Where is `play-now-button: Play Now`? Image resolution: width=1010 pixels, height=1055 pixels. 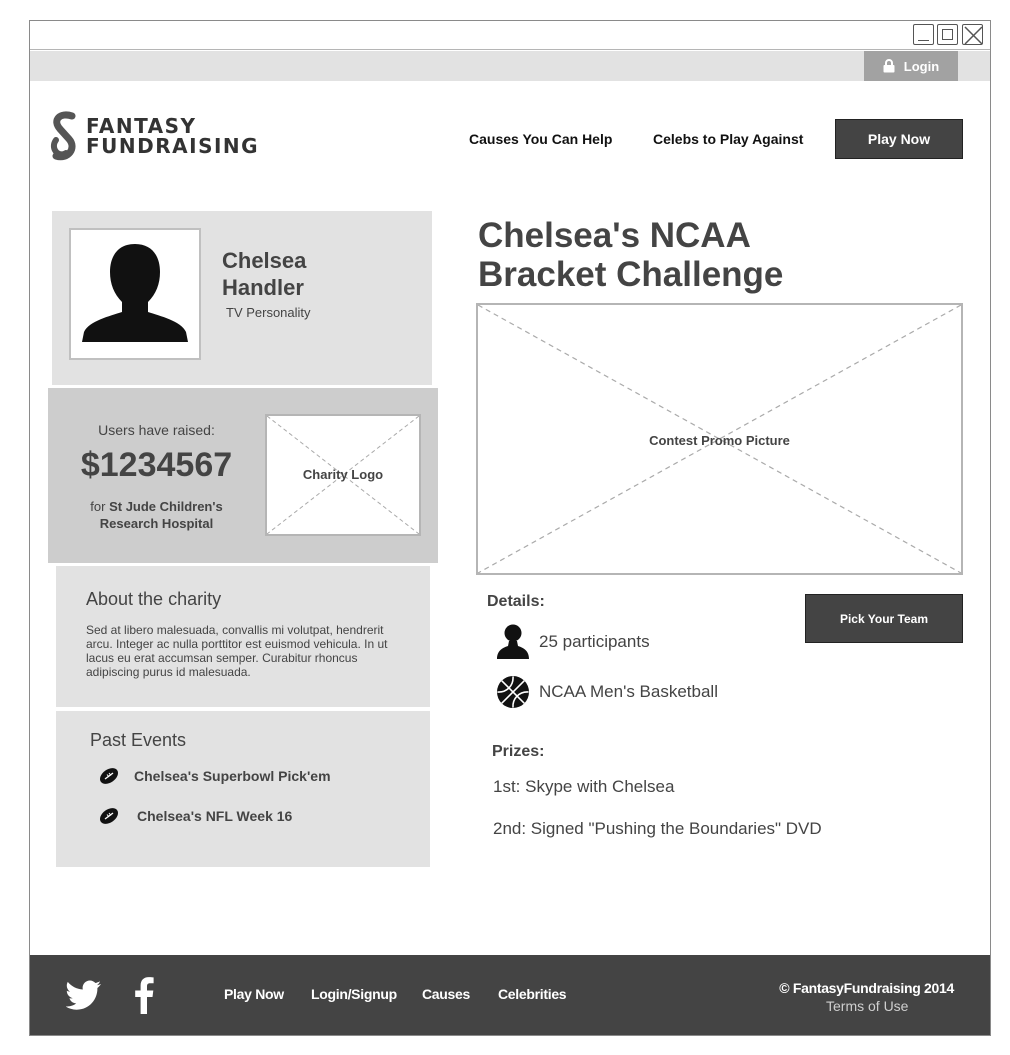
play-now-button: Play Now is located at coordinates (899, 139).